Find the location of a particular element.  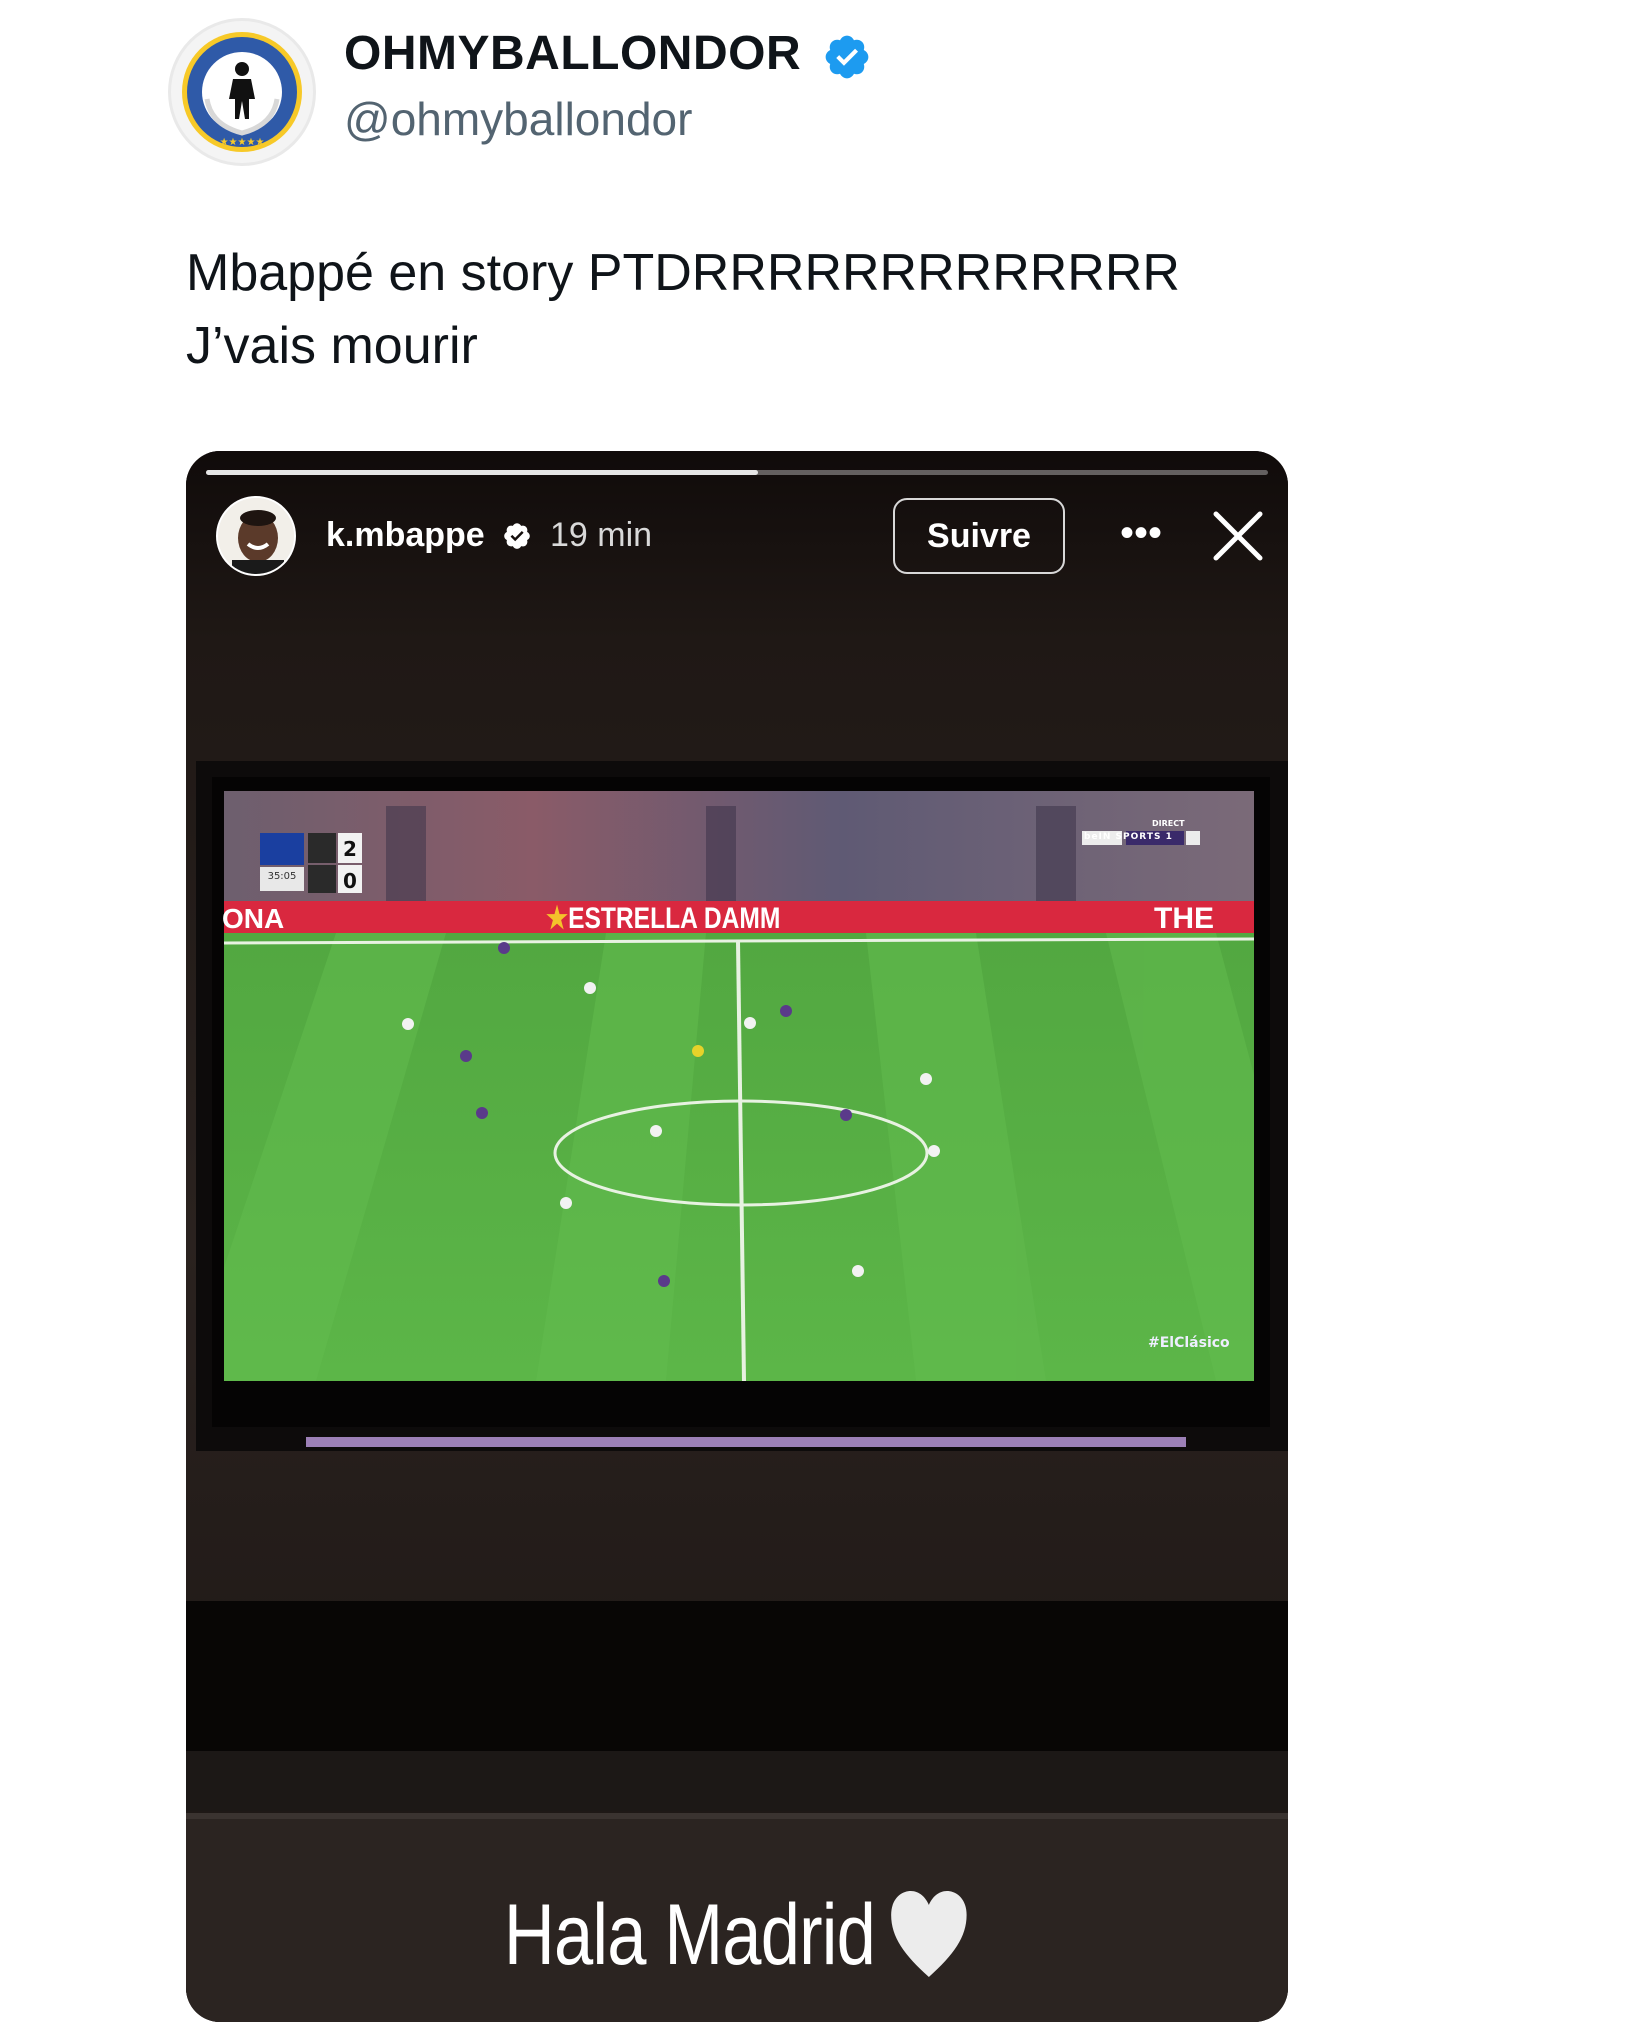

user-handle: @ohmyballondor is located at coordinates (518, 119).